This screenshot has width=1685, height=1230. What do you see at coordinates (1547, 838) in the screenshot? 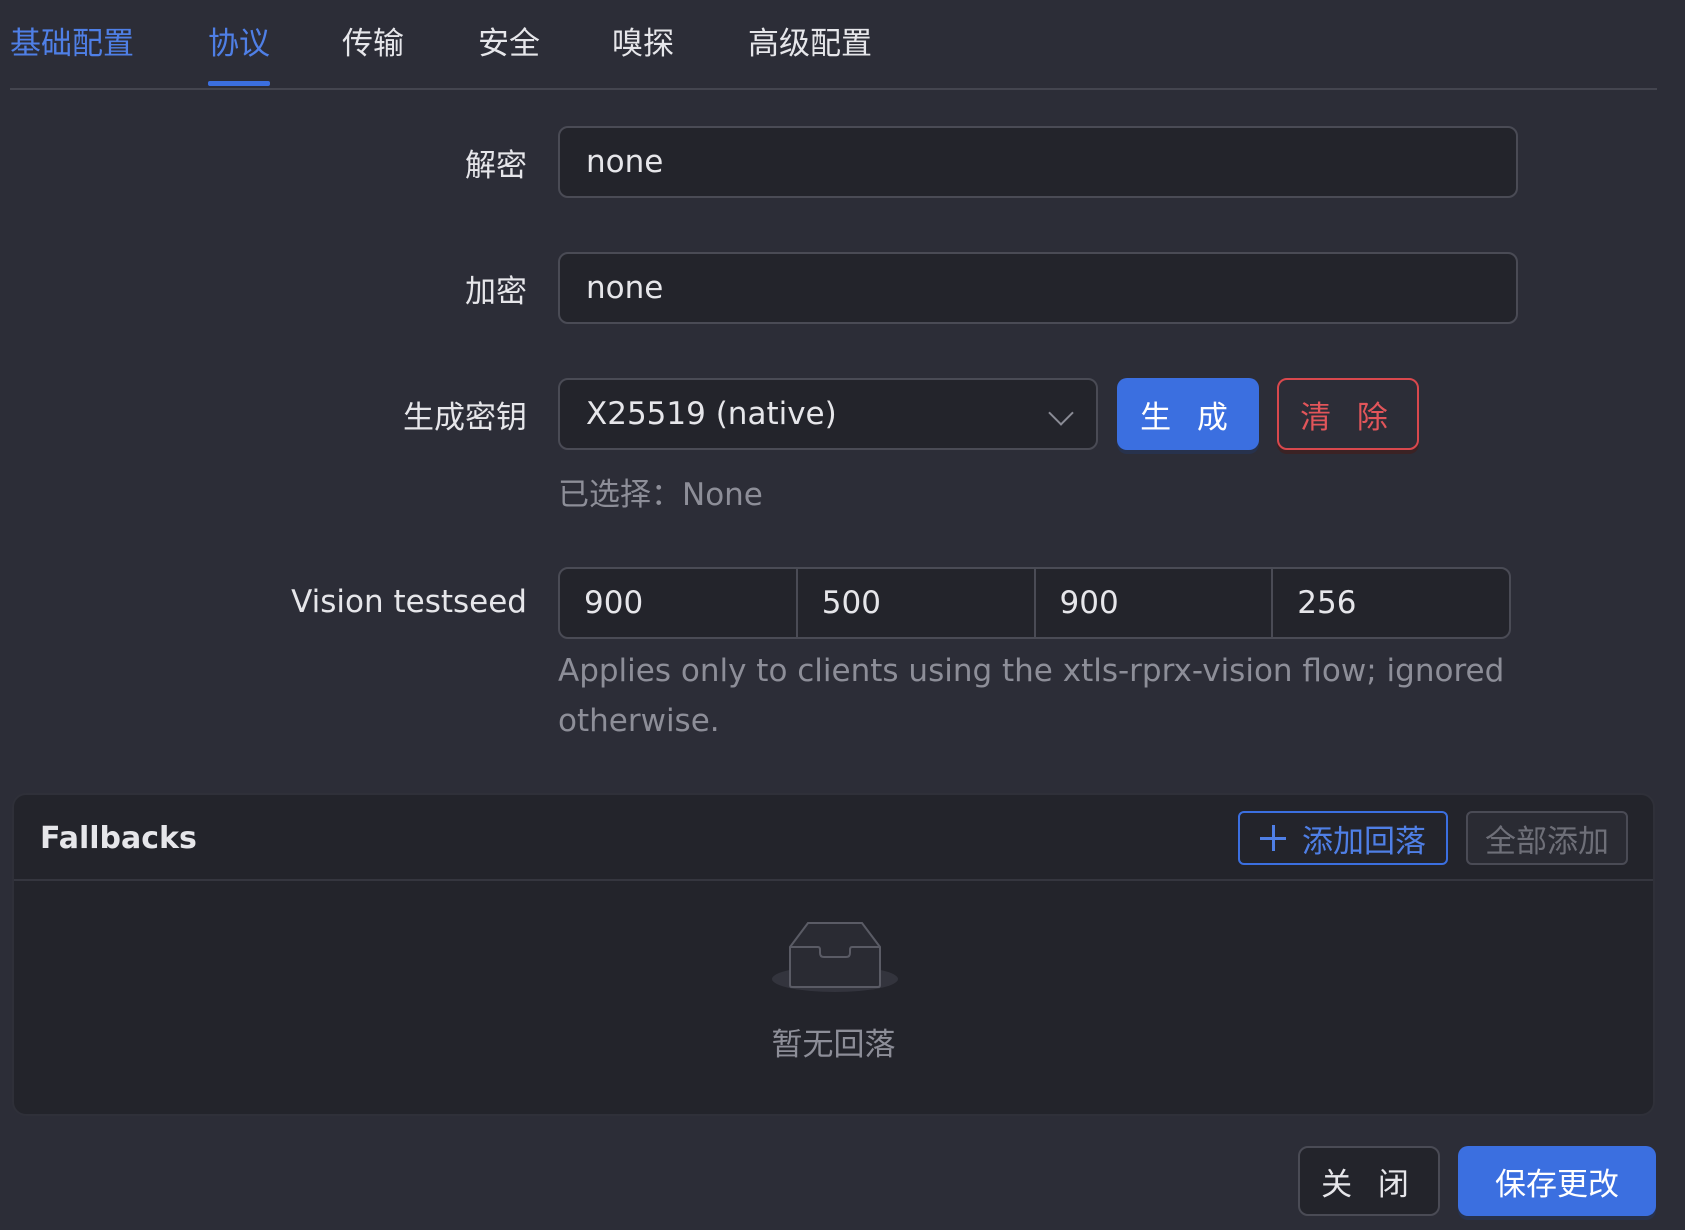
I see `add-all-button: 全部添加` at bounding box center [1547, 838].